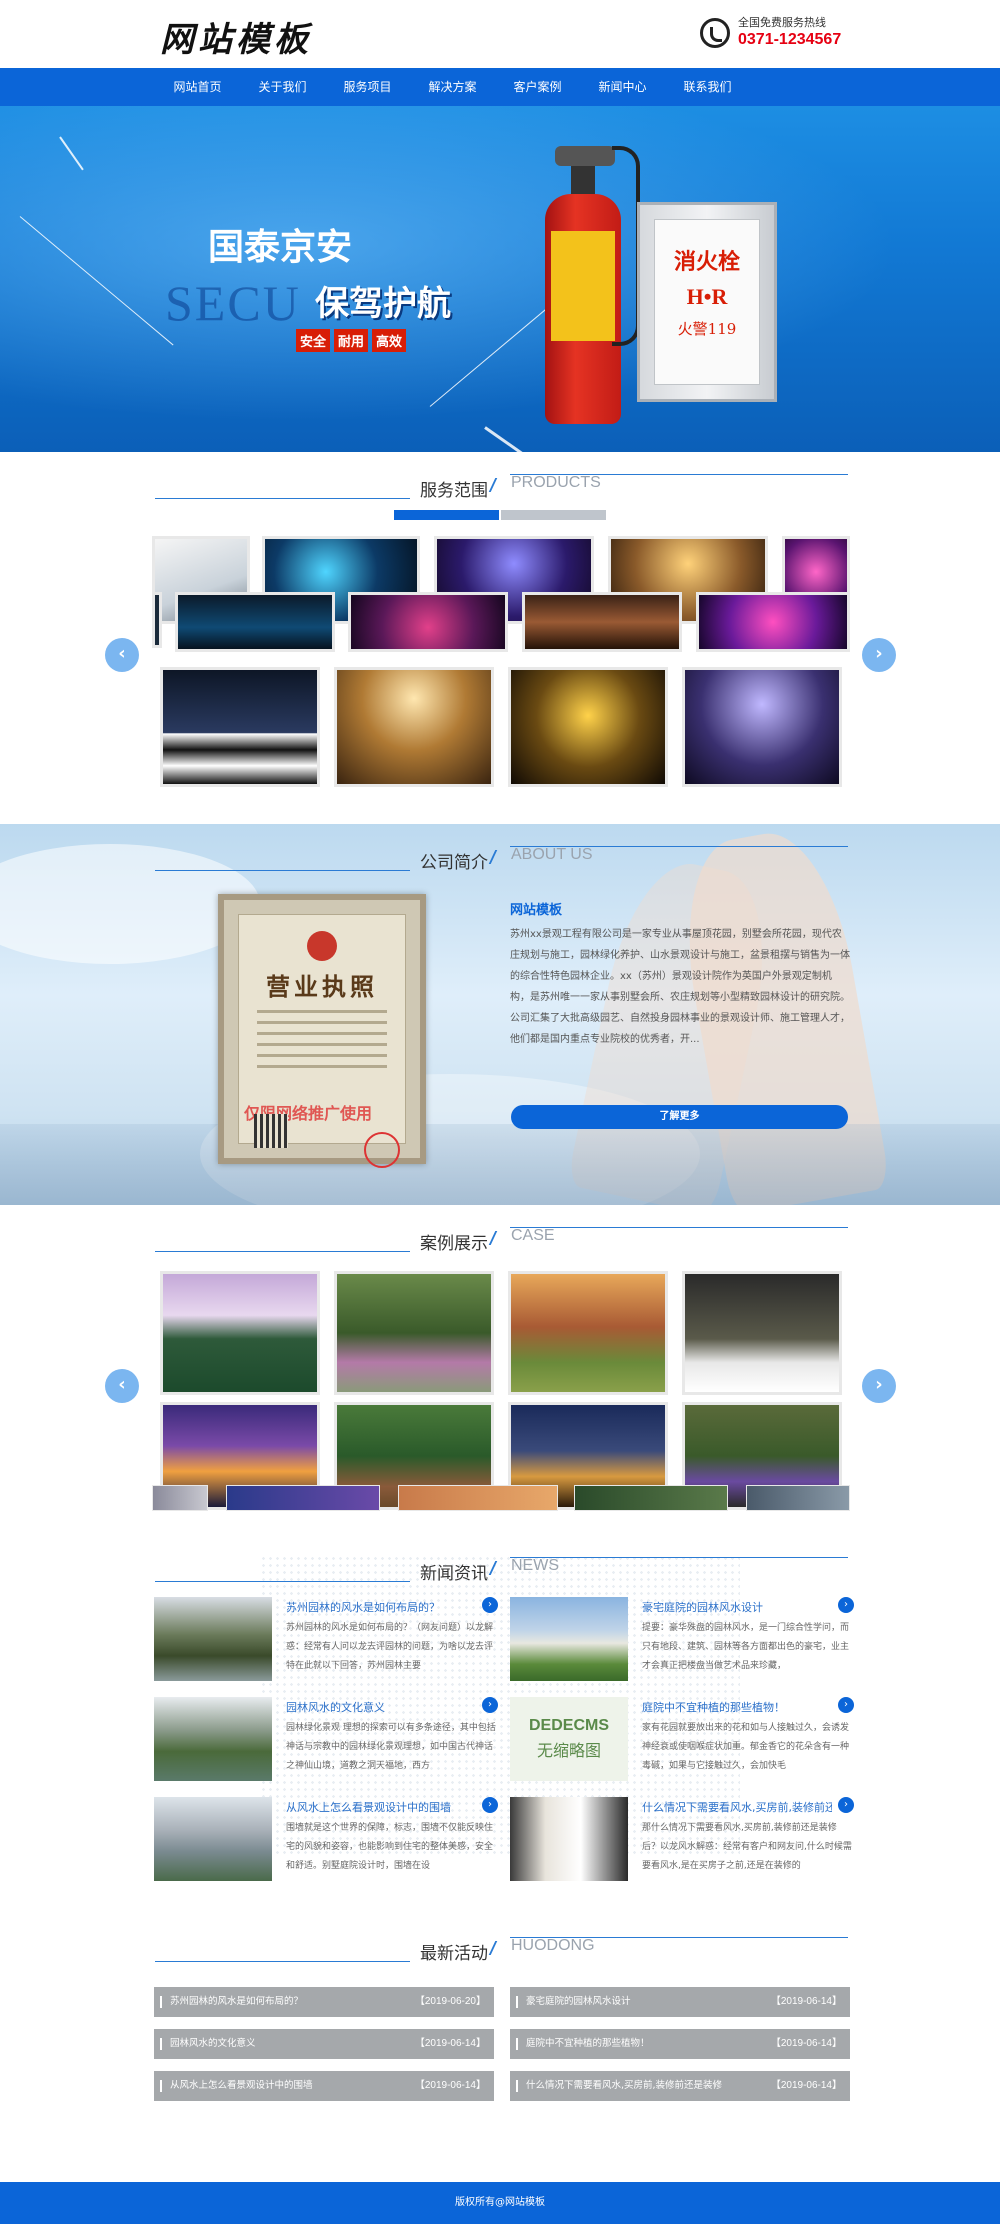 The width and height of the screenshot is (1000, 2224). What do you see at coordinates (282, 87) in the screenshot?
I see `nav-item-about: 关于我们` at bounding box center [282, 87].